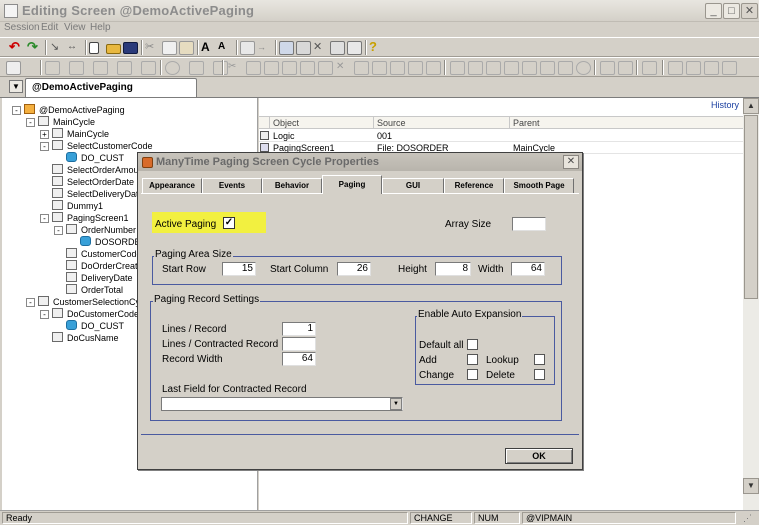  Describe the element at coordinates (87, 182) in the screenshot. I see `tree-node: SelectOrderDate` at that location.